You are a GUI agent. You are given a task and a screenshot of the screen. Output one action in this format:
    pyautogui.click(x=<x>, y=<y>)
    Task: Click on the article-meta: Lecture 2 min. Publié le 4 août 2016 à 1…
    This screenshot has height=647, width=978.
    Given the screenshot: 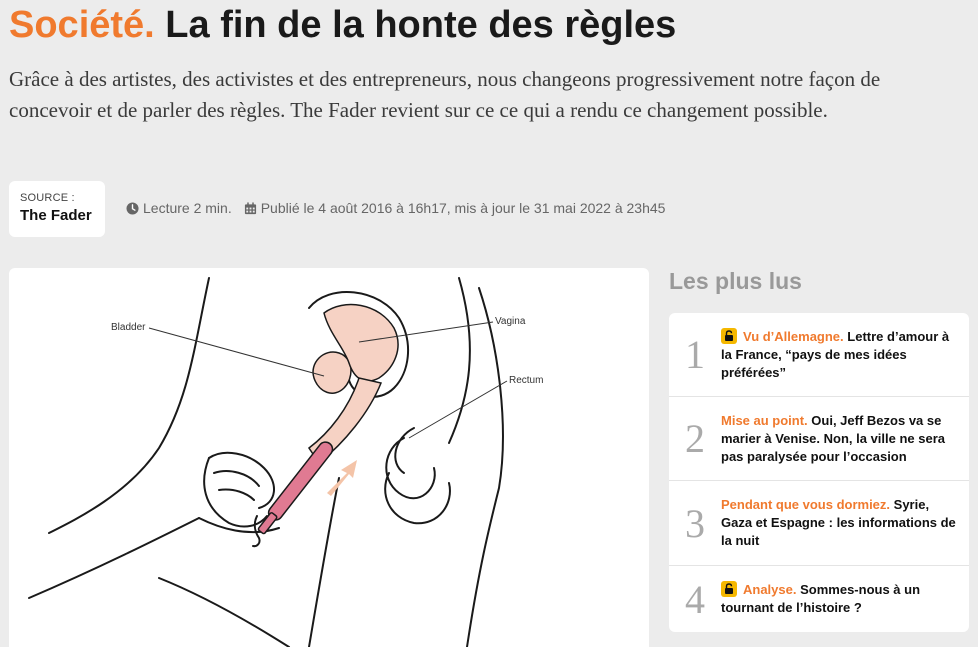 What is the action you would take?
    pyautogui.click(x=395, y=208)
    